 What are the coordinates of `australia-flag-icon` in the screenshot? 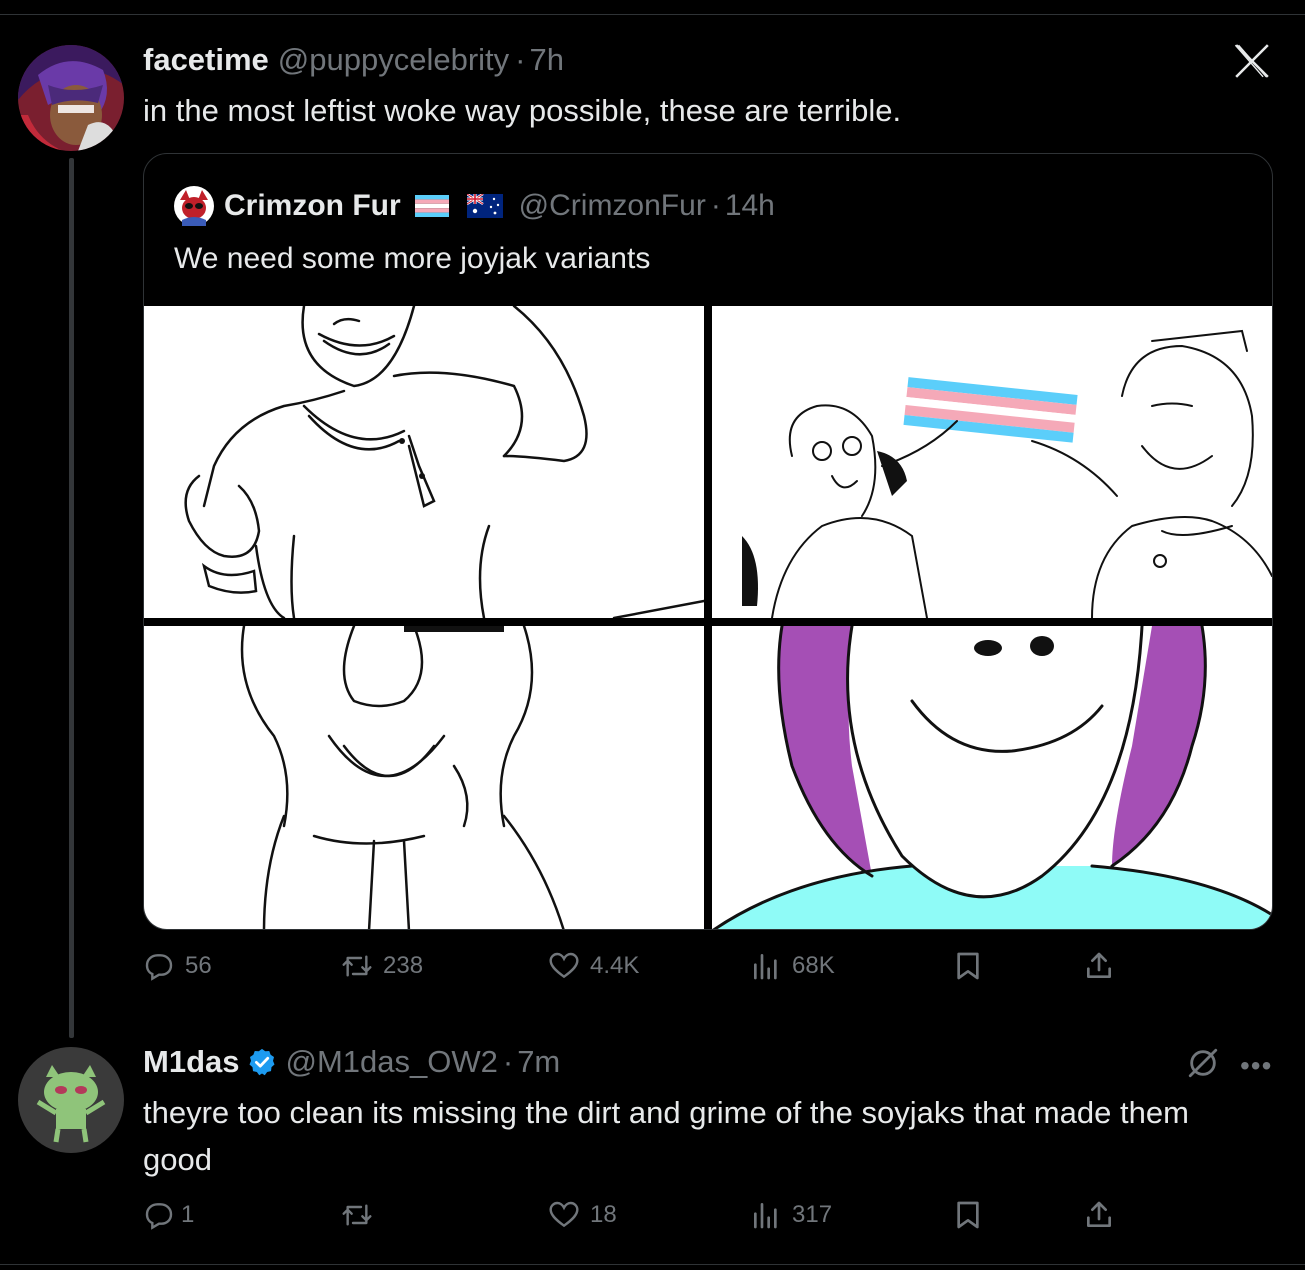 It's located at (484, 206).